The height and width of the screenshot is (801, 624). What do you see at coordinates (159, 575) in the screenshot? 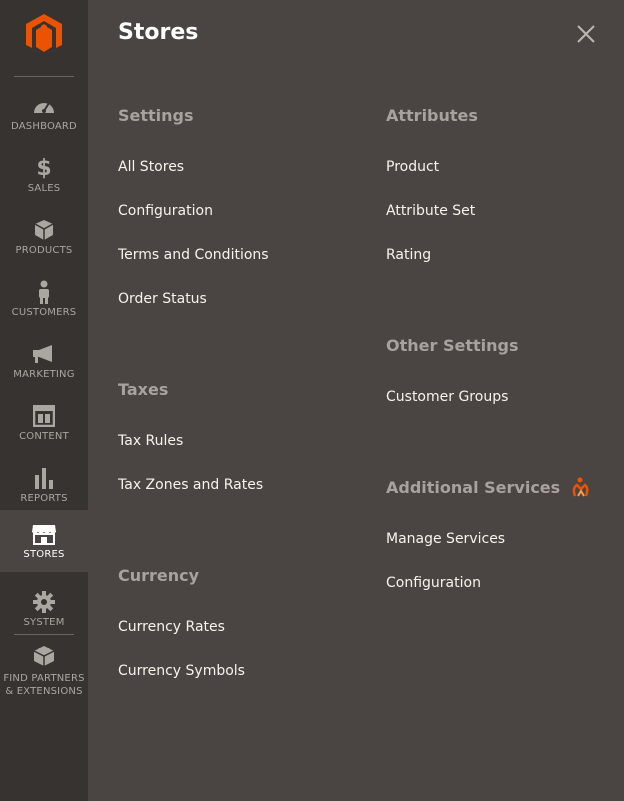
I see `section-heading-currency: Currency` at bounding box center [159, 575].